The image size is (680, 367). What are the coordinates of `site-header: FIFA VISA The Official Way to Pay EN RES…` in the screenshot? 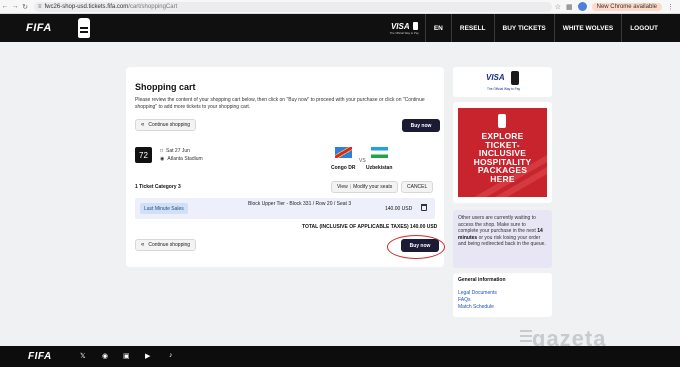 It's located at (340, 28).